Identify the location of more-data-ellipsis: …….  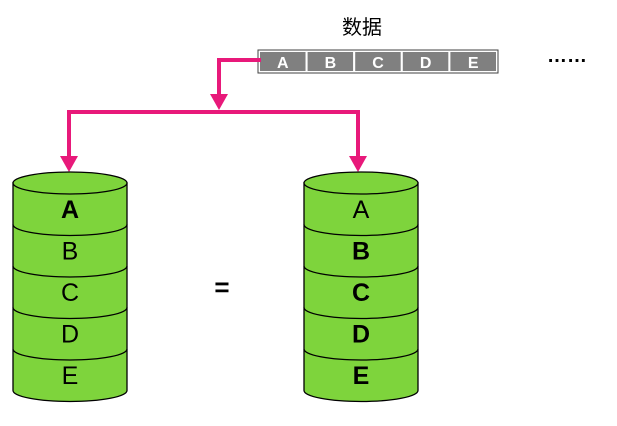
(567, 56).